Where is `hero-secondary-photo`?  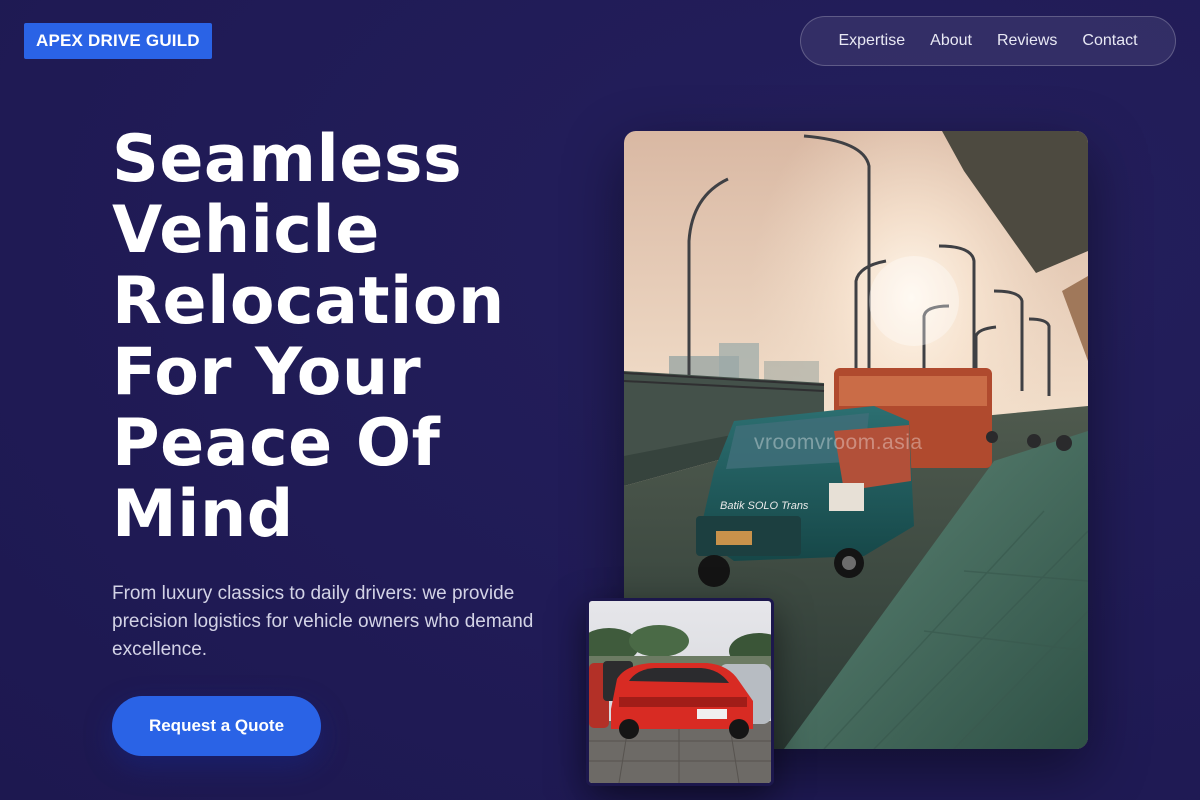
hero-secondary-photo is located at coordinates (680, 692).